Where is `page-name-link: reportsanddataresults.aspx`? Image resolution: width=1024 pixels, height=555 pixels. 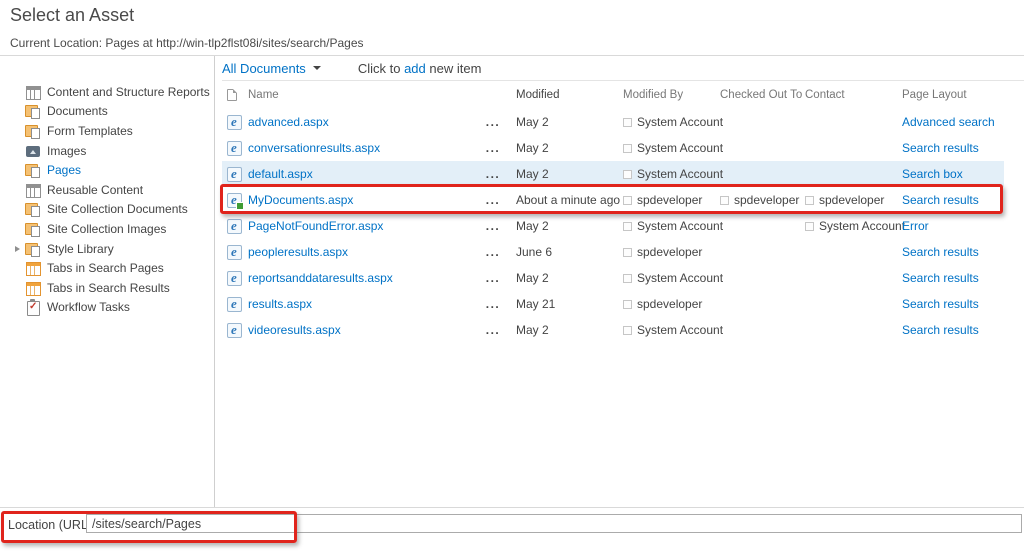 page-name-link: reportsanddataresults.aspx is located at coordinates (320, 278).